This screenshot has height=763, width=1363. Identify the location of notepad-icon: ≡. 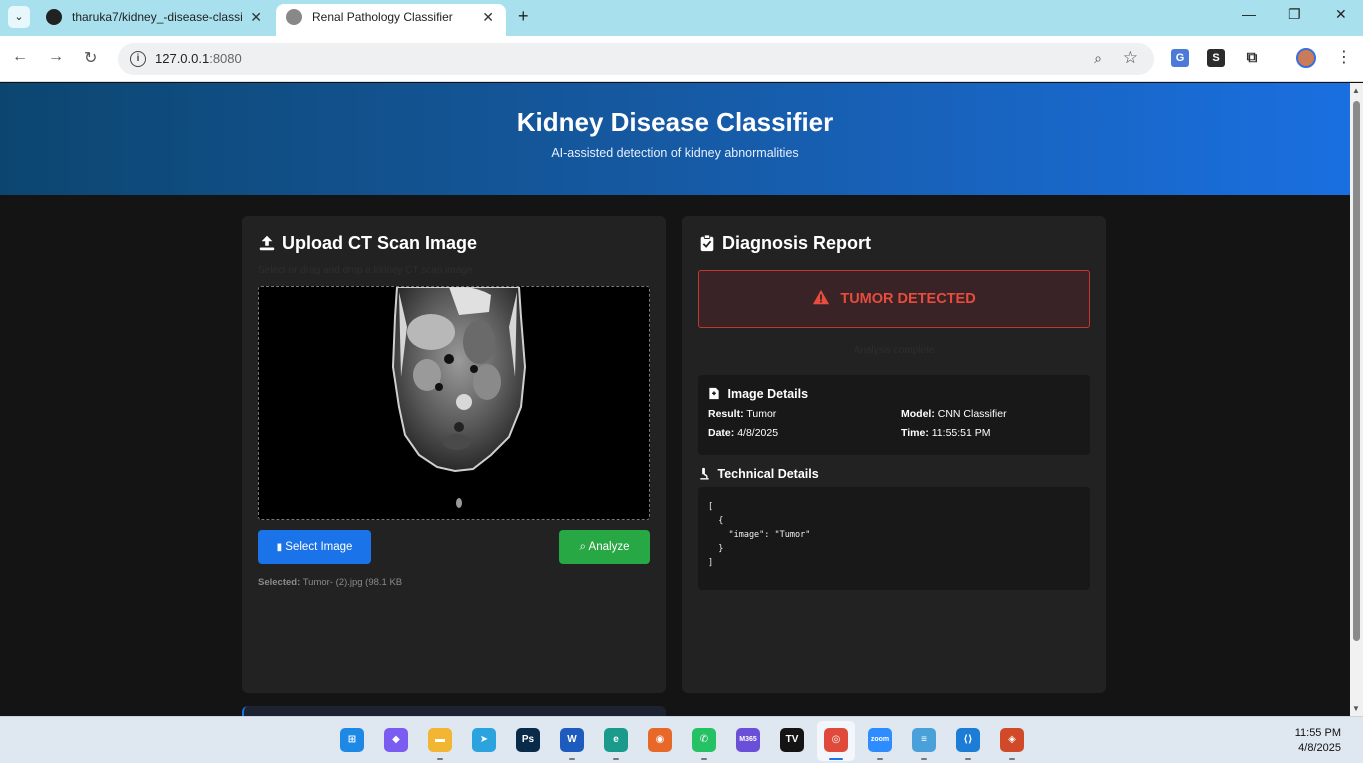
(924, 740).